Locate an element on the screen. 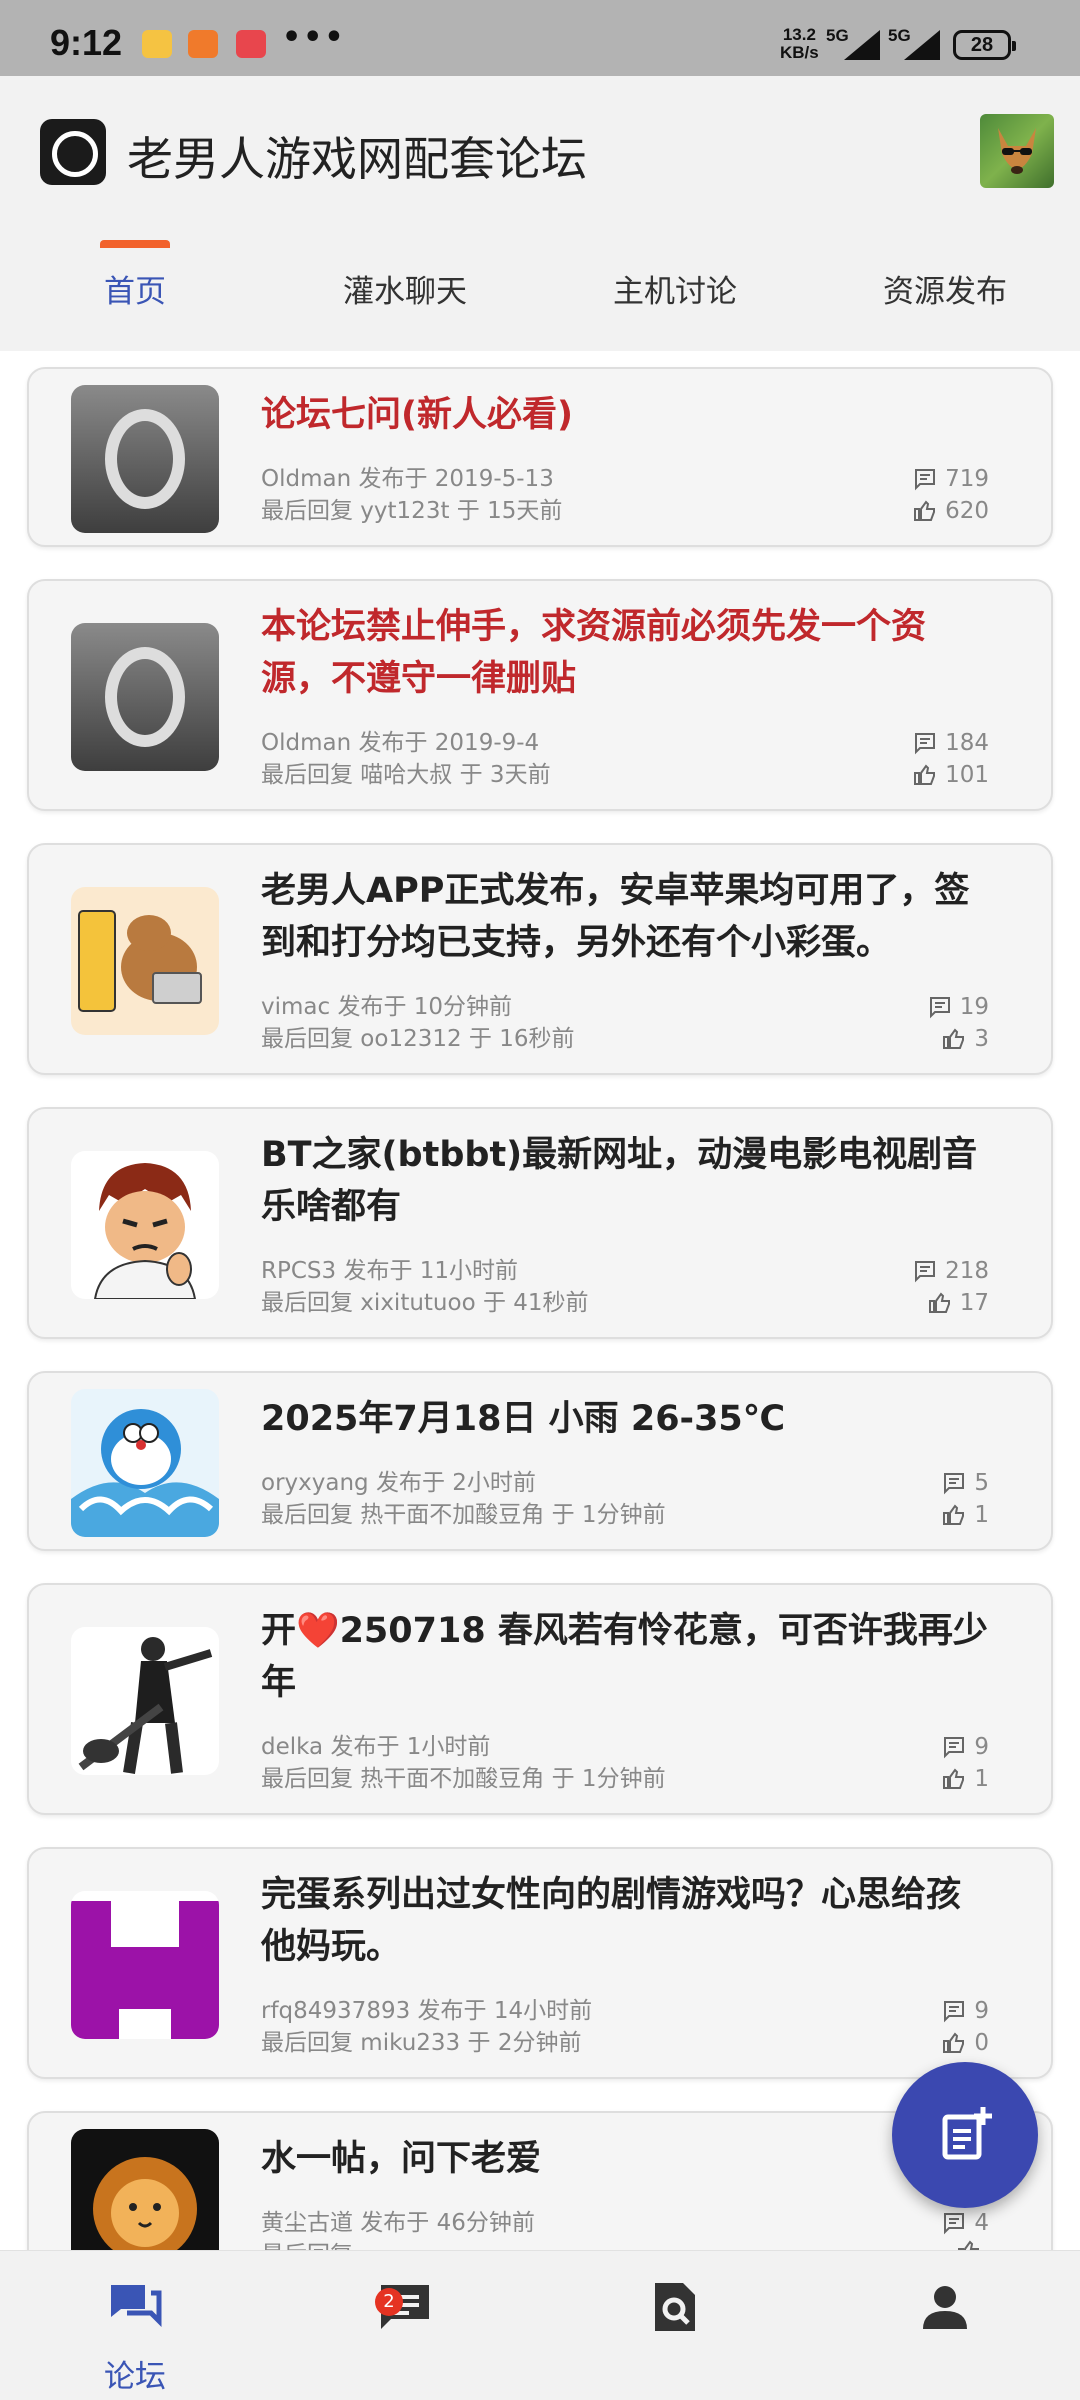  search-document-icon is located at coordinates (675, 2307).